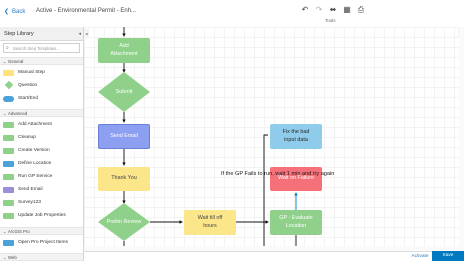 The width and height of the screenshot is (464, 262). Describe the element at coordinates (42, 203) in the screenshot. I see `sidebar-item-survey123: Survey123` at that location.